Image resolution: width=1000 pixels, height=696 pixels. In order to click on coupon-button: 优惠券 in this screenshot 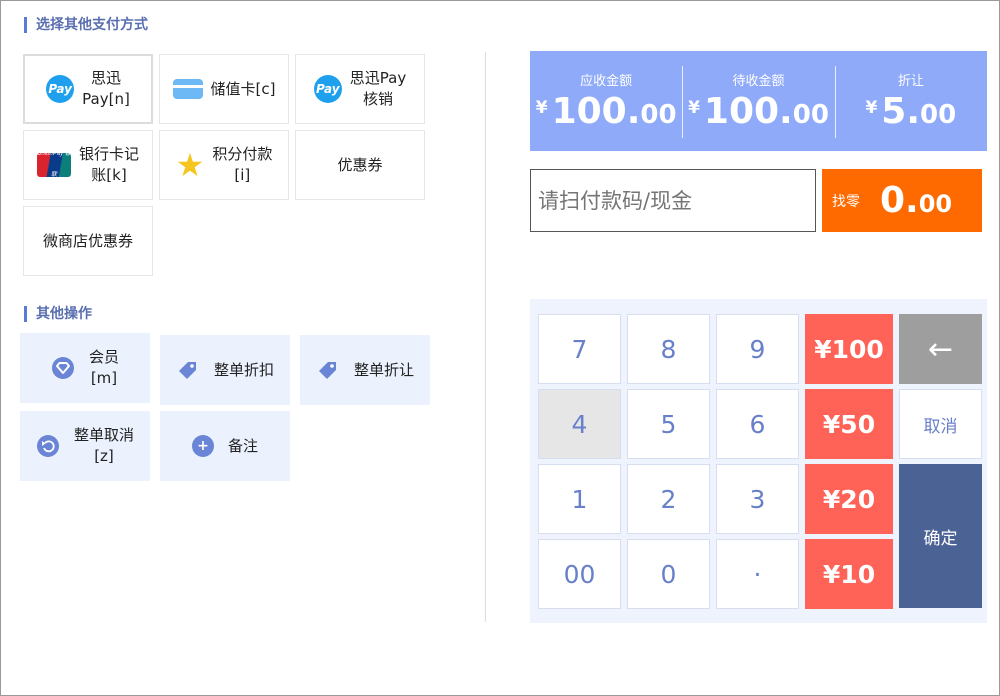, I will do `click(360, 165)`.